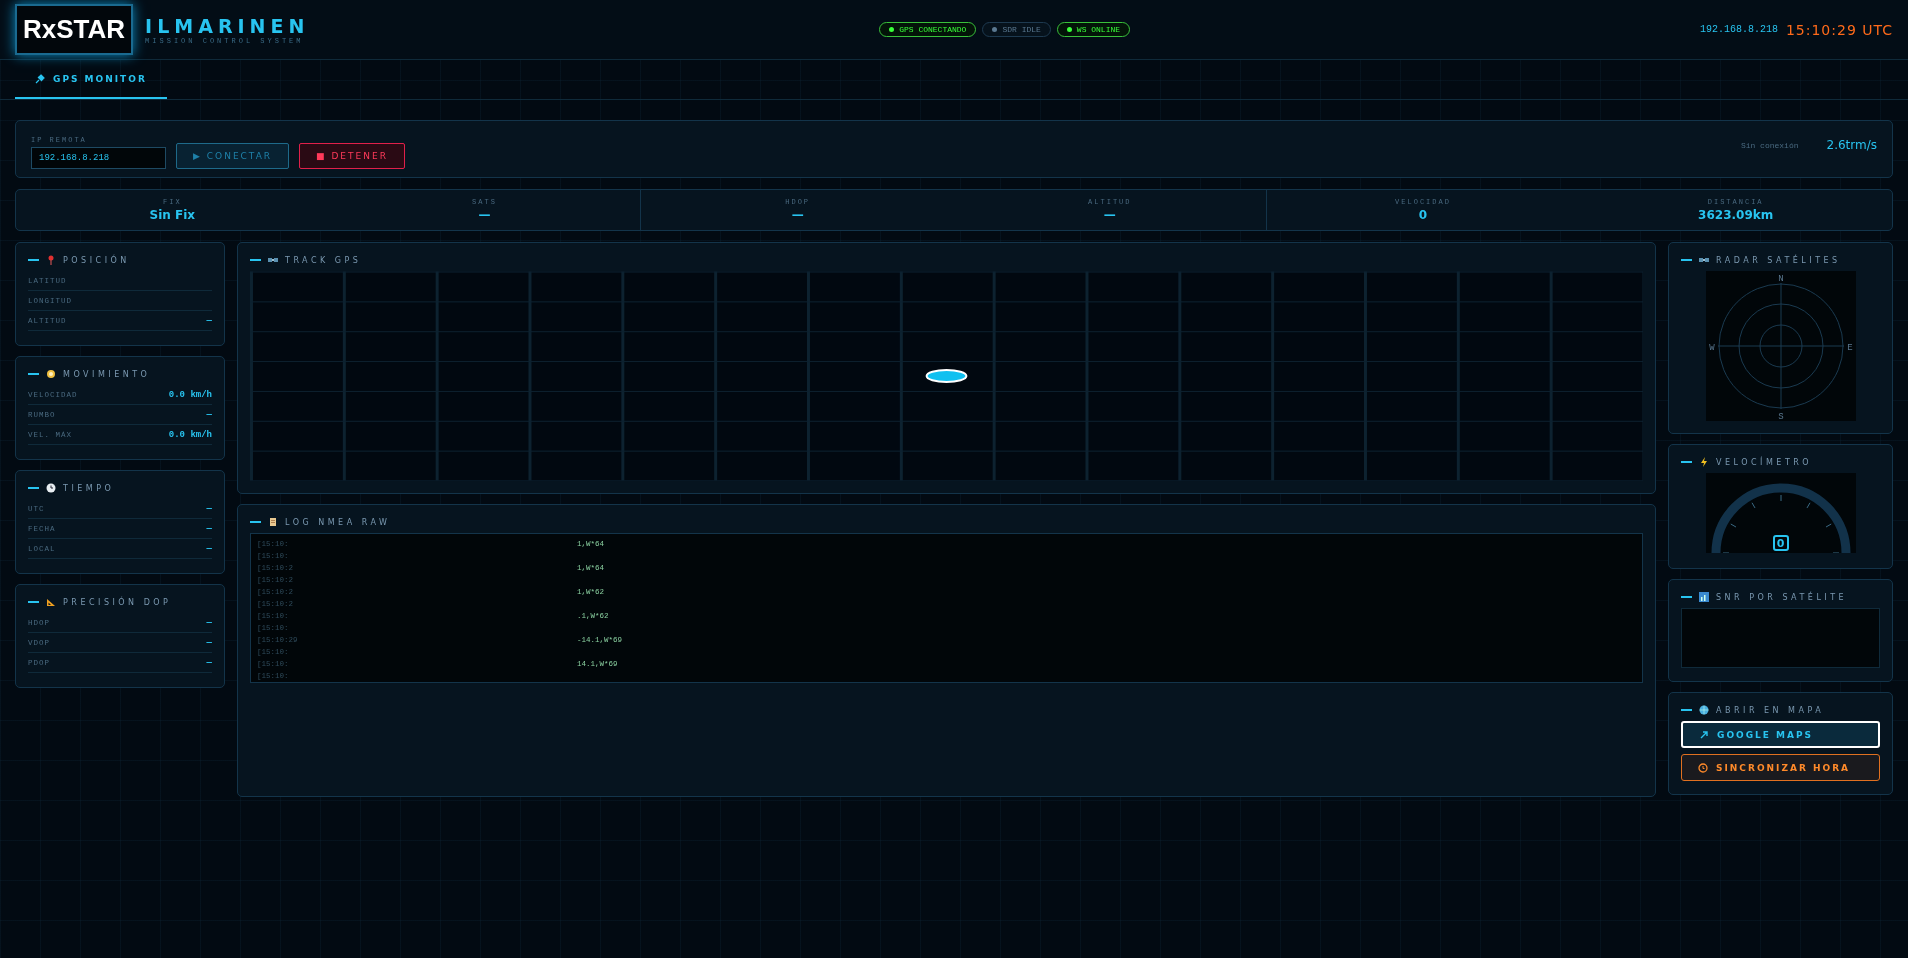 The height and width of the screenshot is (958, 1908). Describe the element at coordinates (1704, 734) in the screenshot. I see `arrow-icon` at that location.